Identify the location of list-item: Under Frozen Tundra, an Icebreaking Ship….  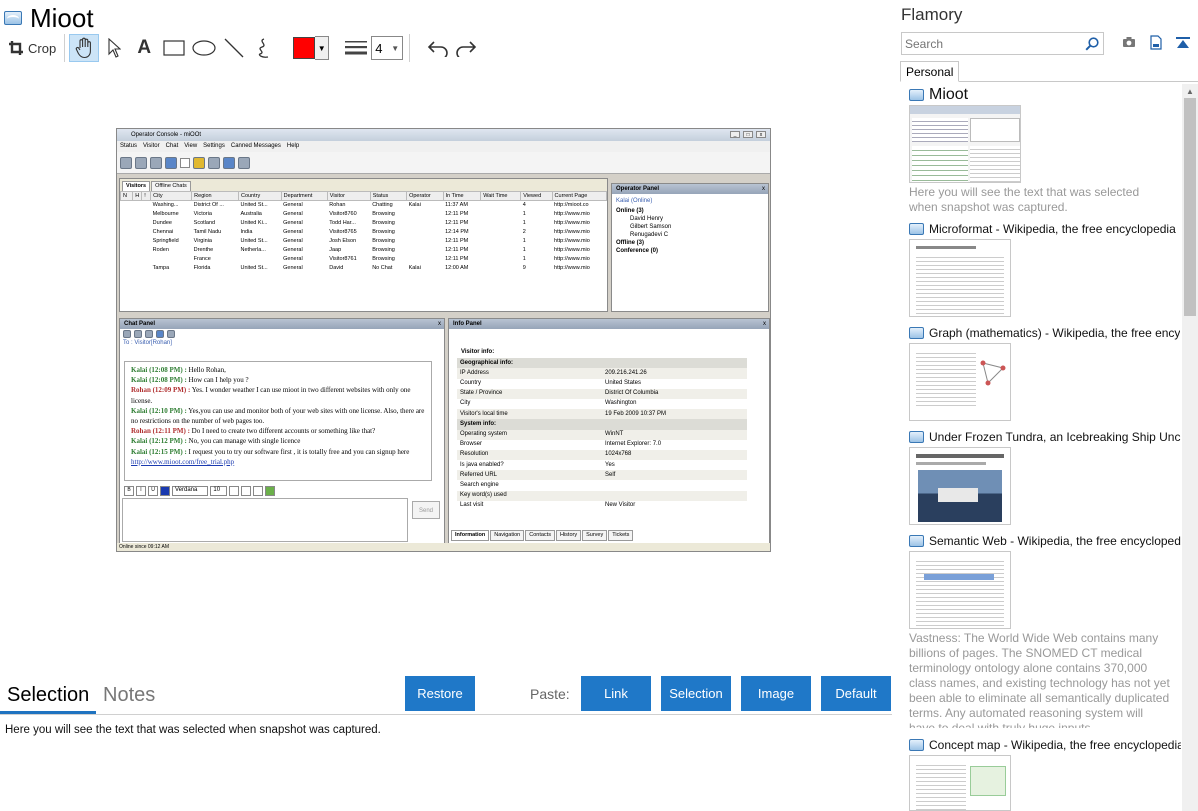
(1045, 477).